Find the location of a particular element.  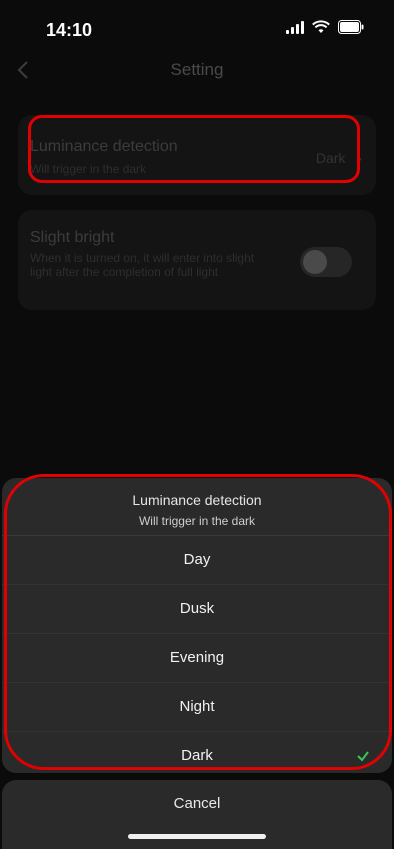

navigation-bar: Setting is located at coordinates (197, 70).